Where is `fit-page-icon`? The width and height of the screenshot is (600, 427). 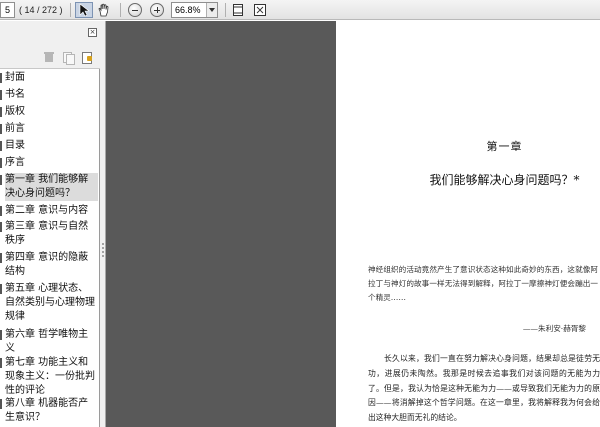 fit-page-icon is located at coordinates (238, 10).